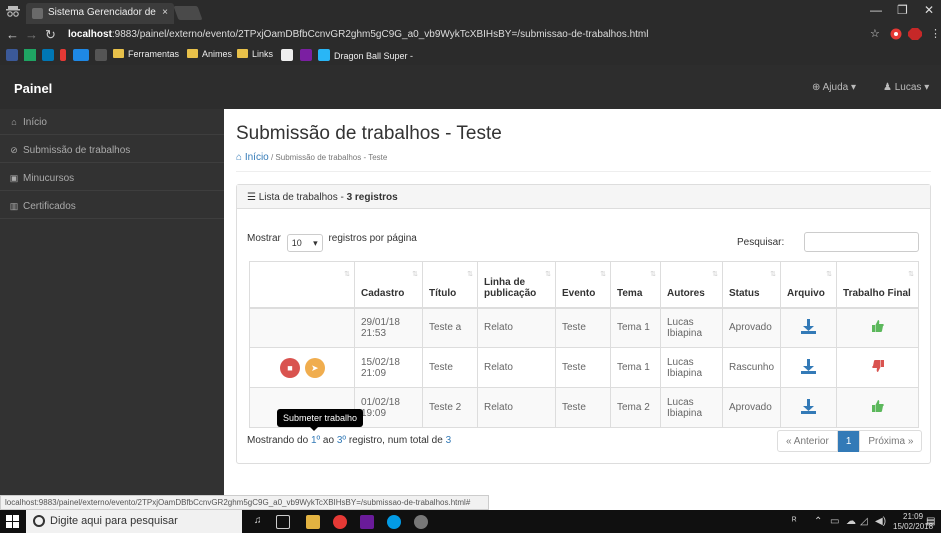  What do you see at coordinates (761, 242) in the screenshot?
I see `search-label: Pesquisar:` at bounding box center [761, 242].